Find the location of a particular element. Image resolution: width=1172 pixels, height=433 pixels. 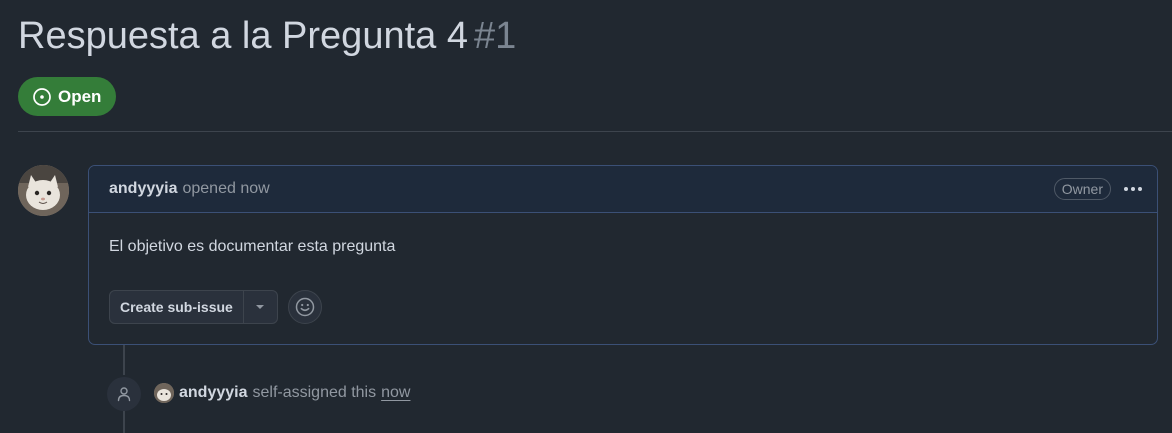

create-sub-issue-dropdown-toggle is located at coordinates (260, 307).